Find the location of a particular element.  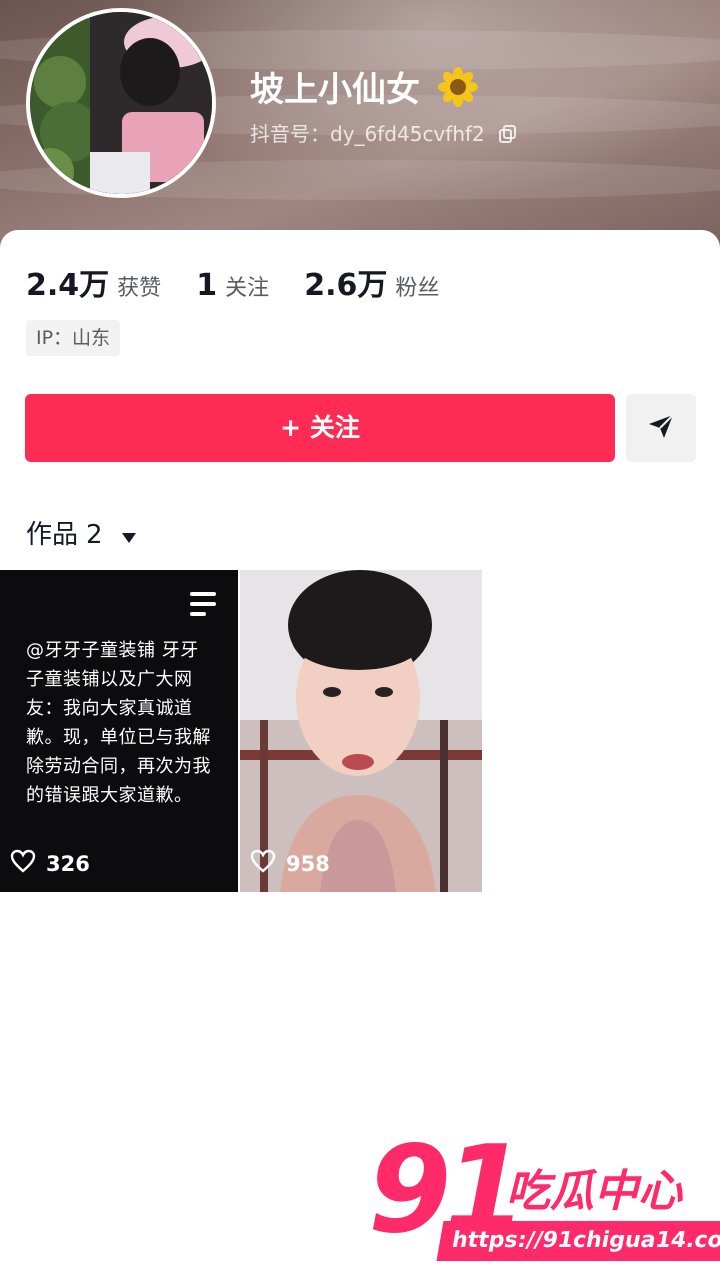

stat-followers: 2.6万 粉丝 is located at coordinates (371, 282).